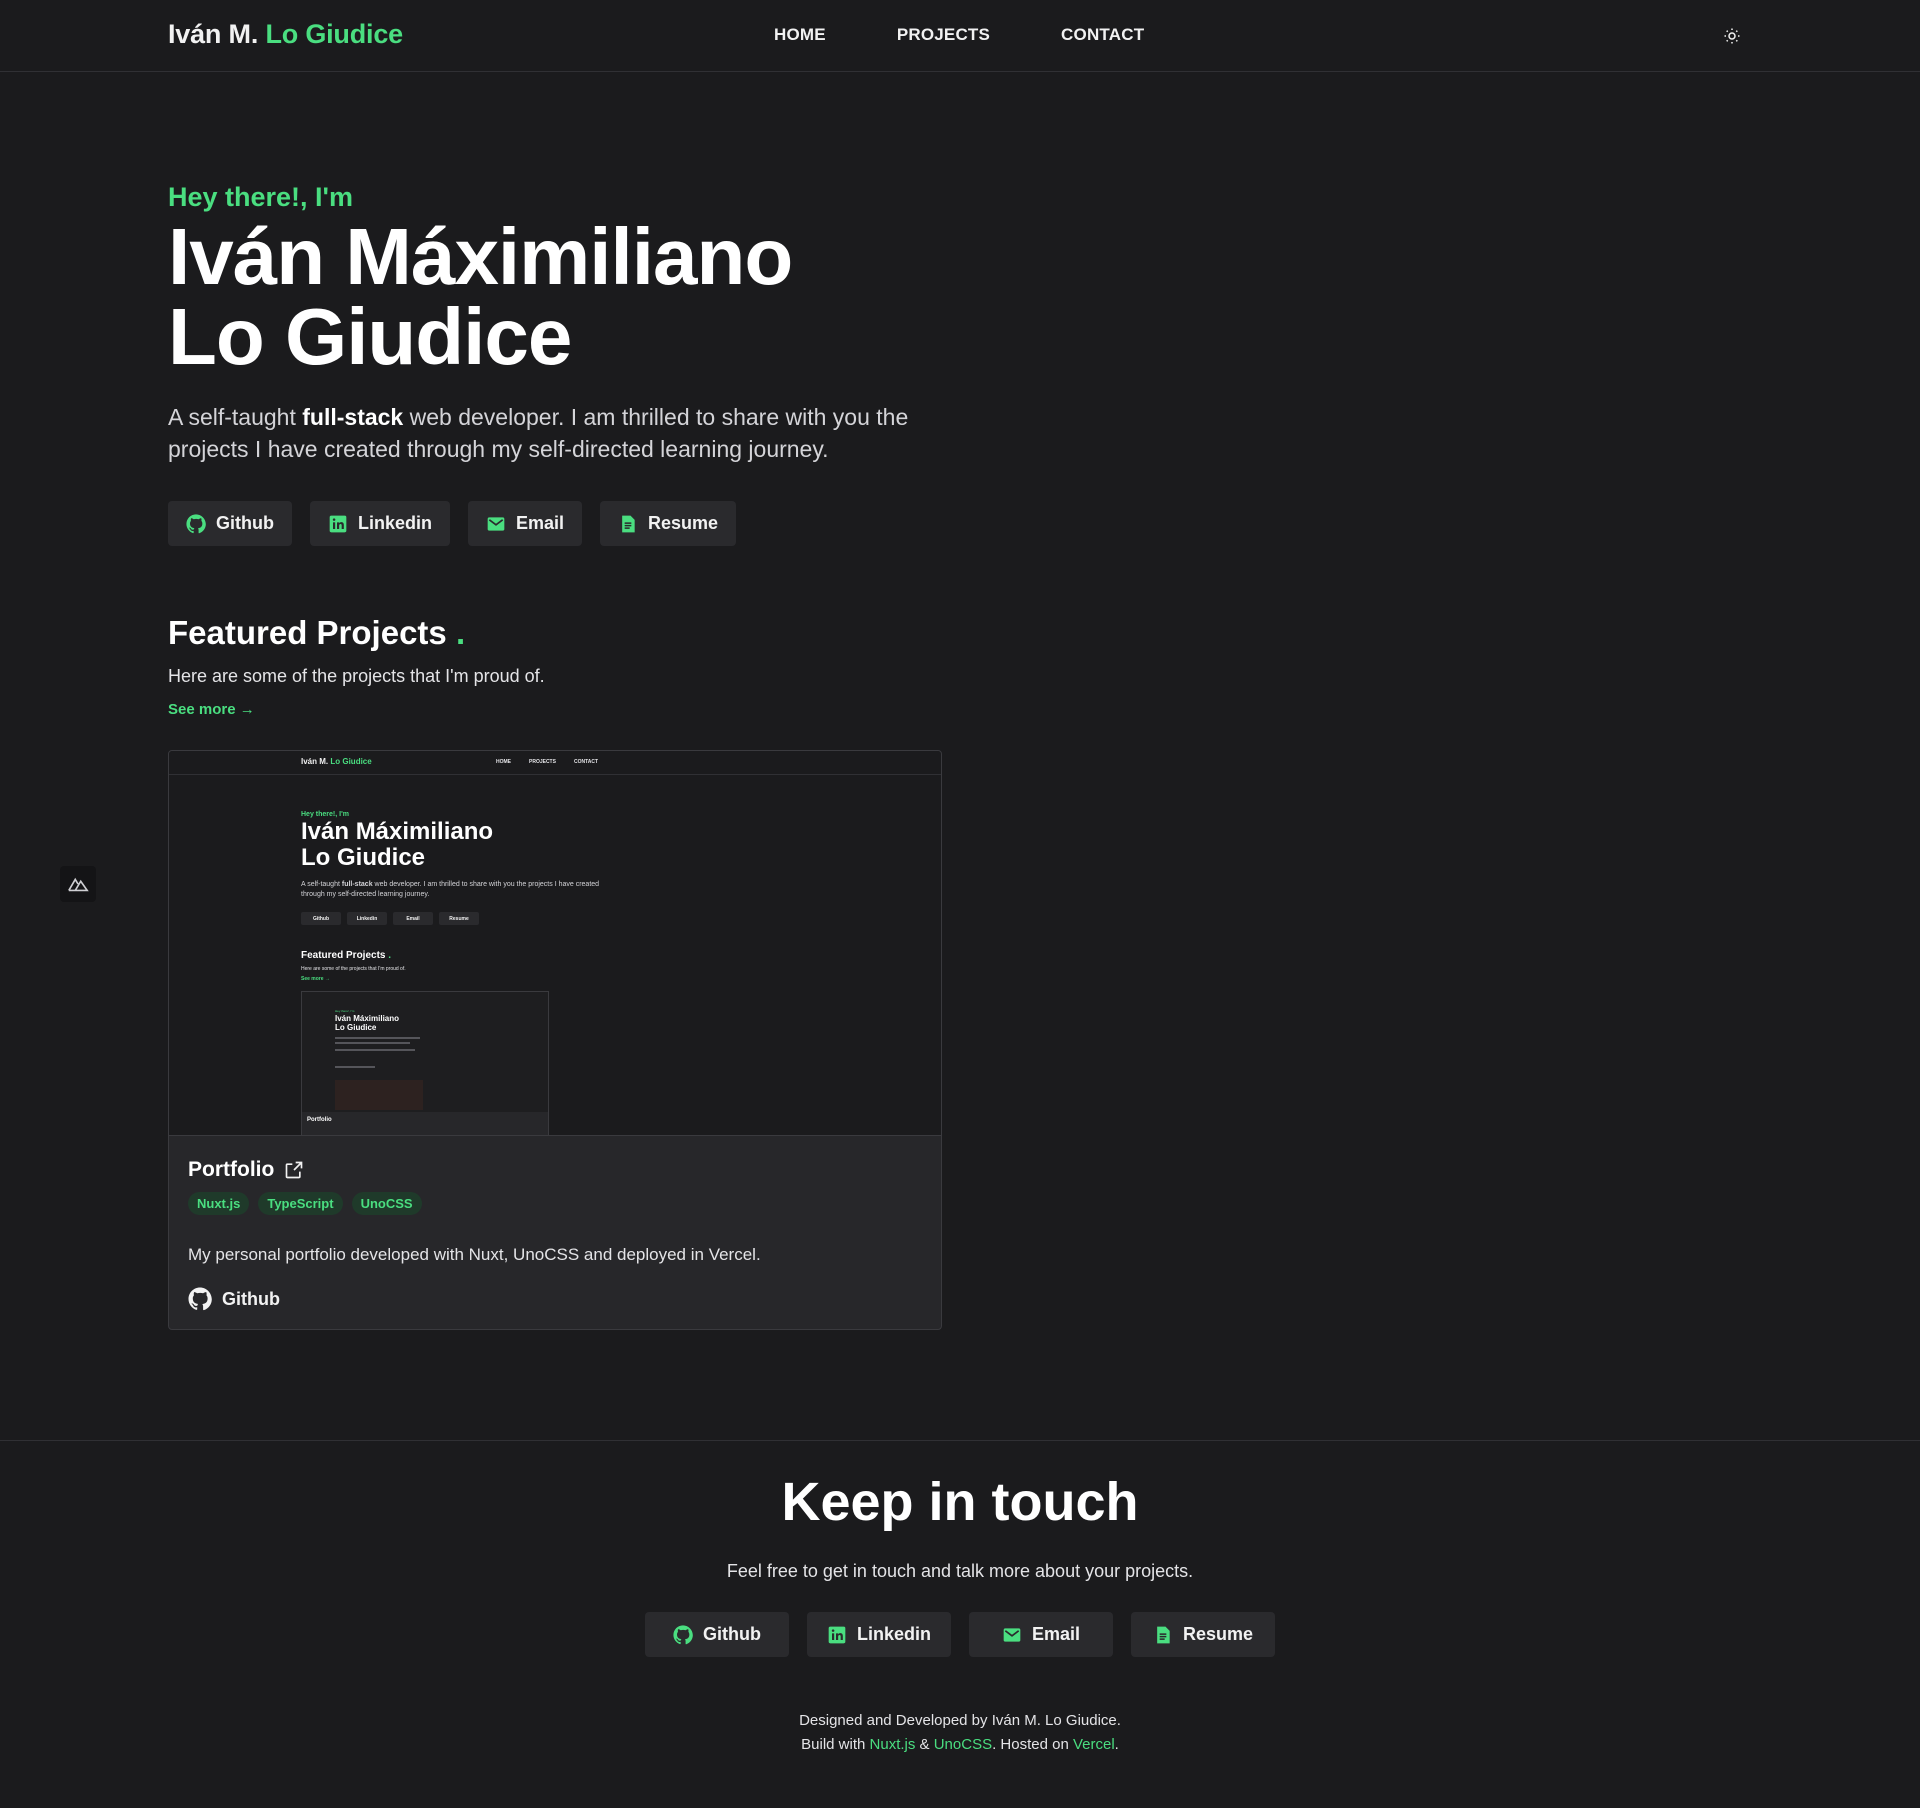 The height and width of the screenshot is (1808, 1920). I want to click on hero-github-button: Github, so click(230, 523).